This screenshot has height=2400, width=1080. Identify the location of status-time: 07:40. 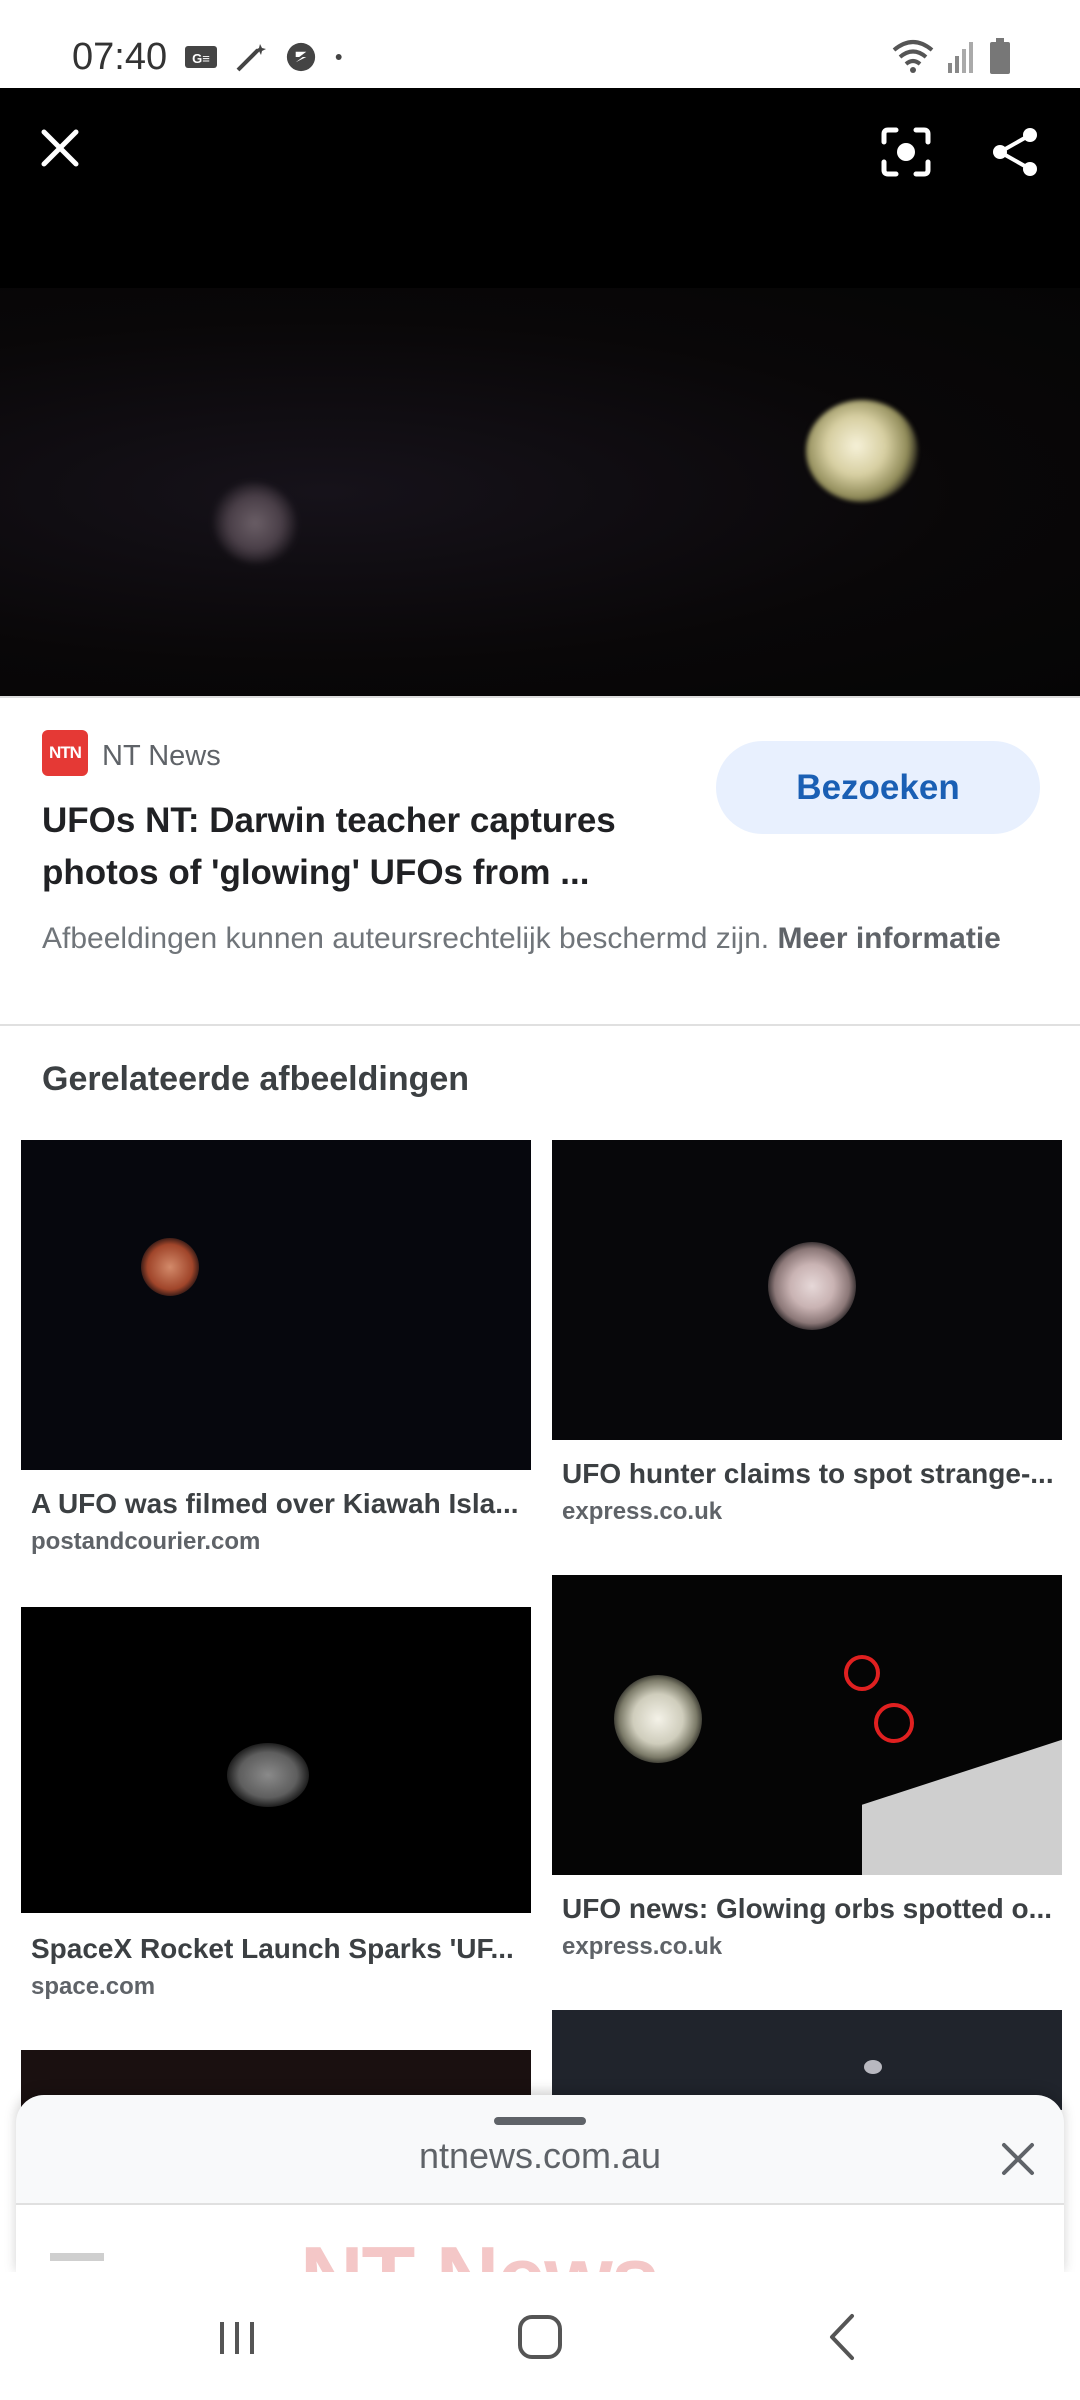
(120, 57).